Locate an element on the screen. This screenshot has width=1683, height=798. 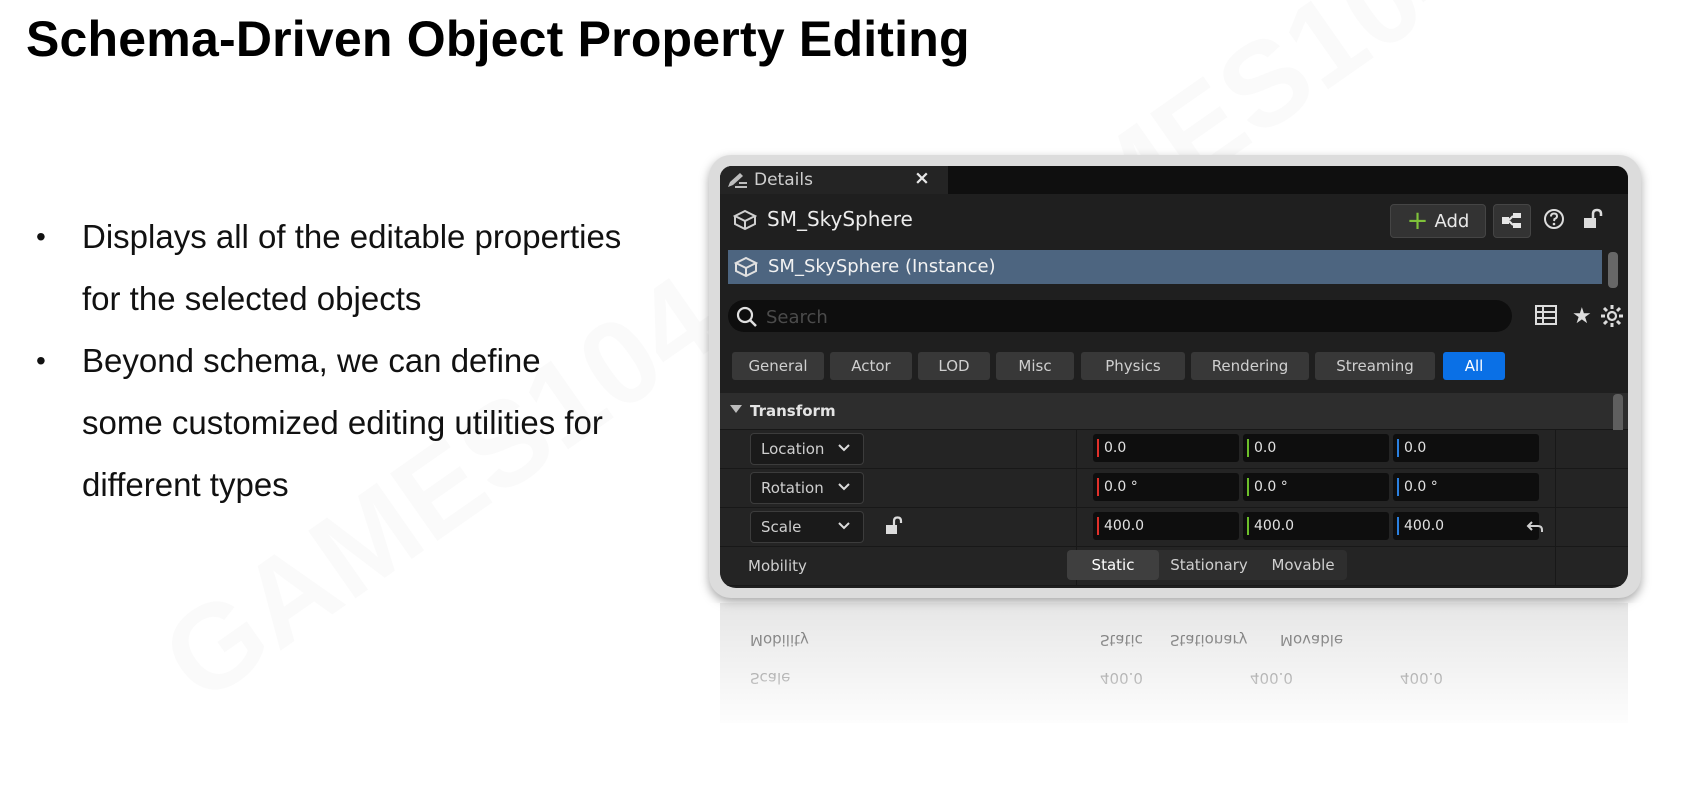
property-row-mobility: Mobility Static Stationary Movable is located at coordinates (1174, 566).